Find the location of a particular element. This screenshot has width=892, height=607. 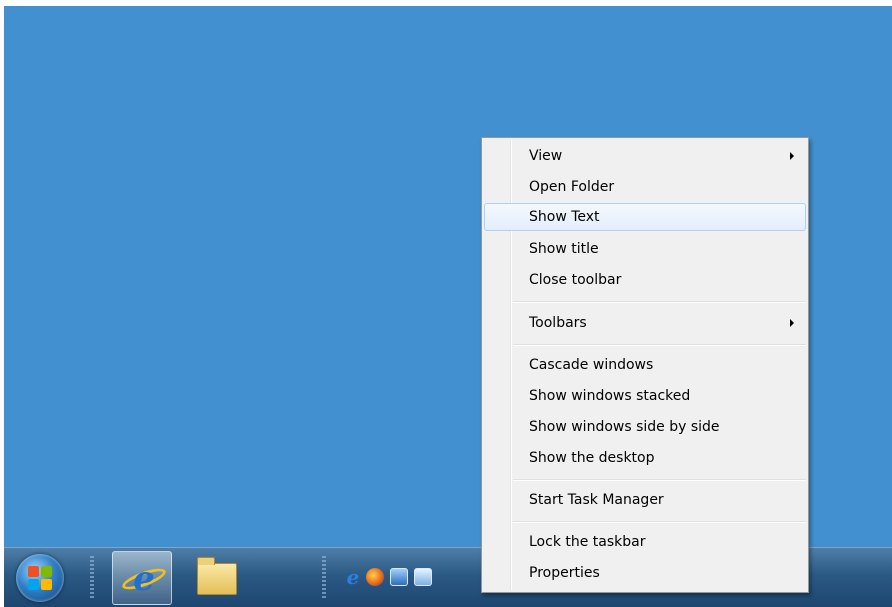

menu-item-label: Show windows stacked is located at coordinates (610, 396).